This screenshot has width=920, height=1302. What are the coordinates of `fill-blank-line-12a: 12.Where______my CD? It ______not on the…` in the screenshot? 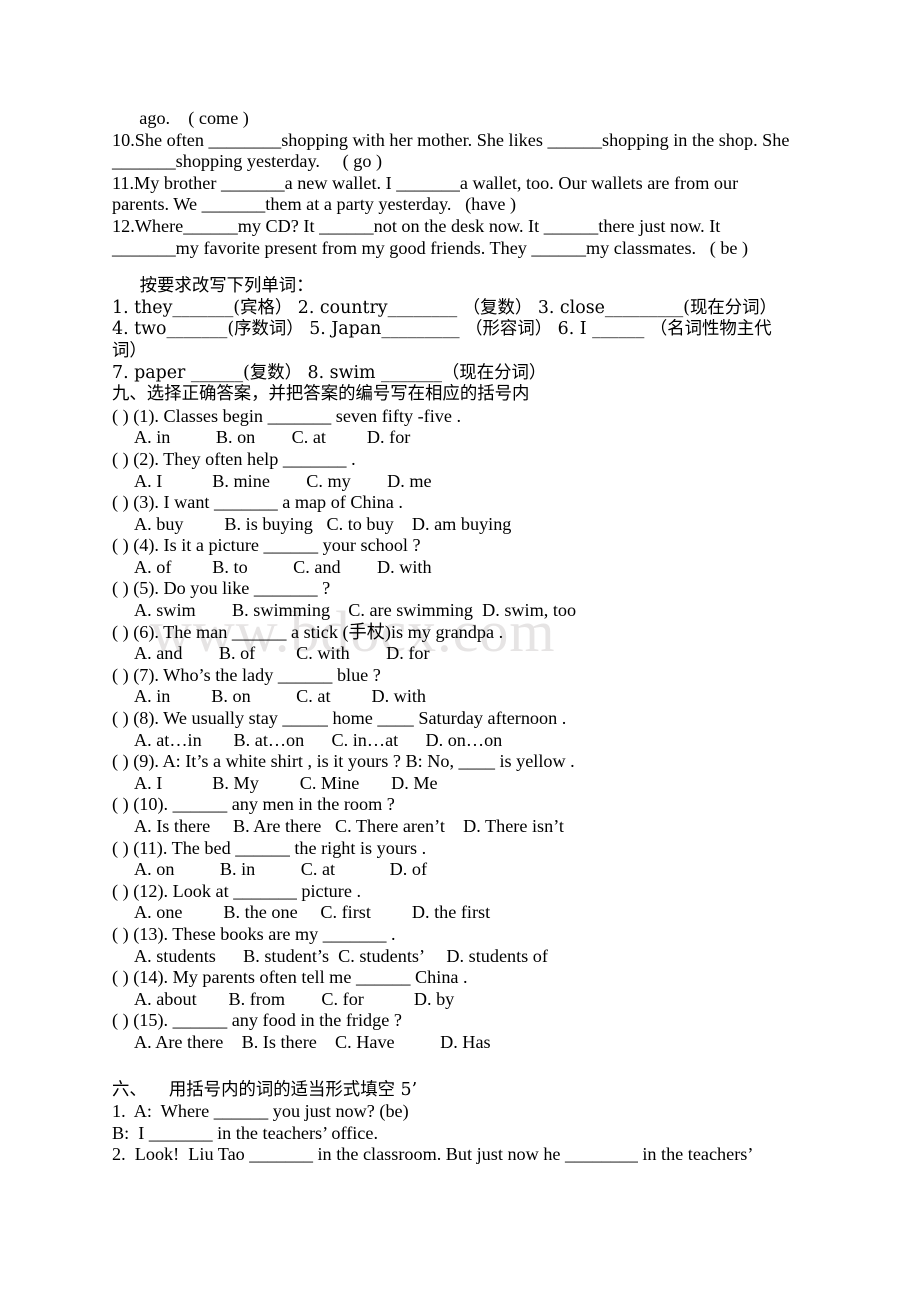 It's located at (416, 225).